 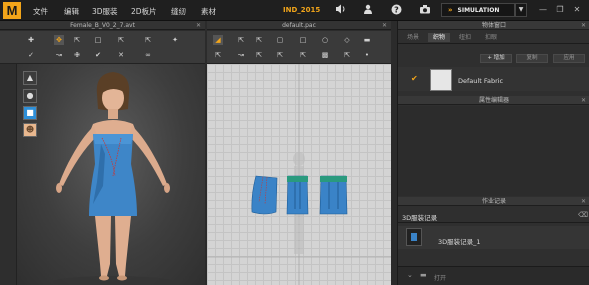 I want to click on simulation-dropdown-icon: ▼, so click(x=521, y=10).